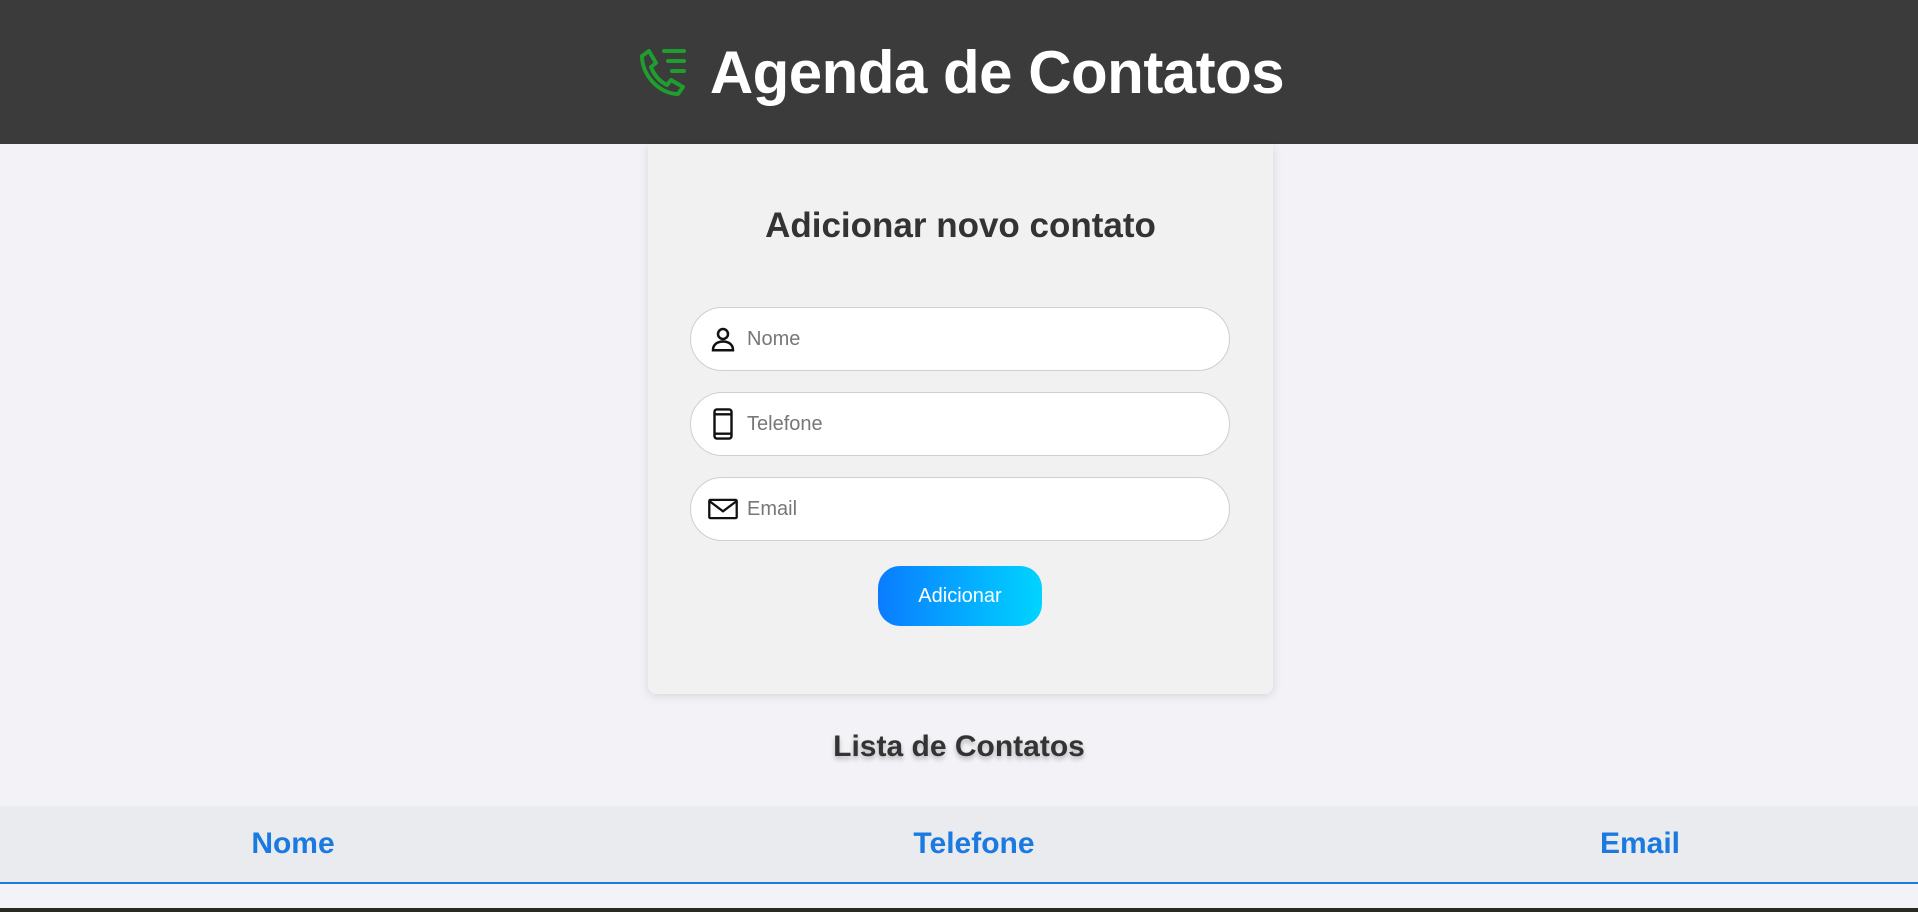 The height and width of the screenshot is (912, 1918). Describe the element at coordinates (974, 843) in the screenshot. I see `column-header-phone: Telefone` at that location.